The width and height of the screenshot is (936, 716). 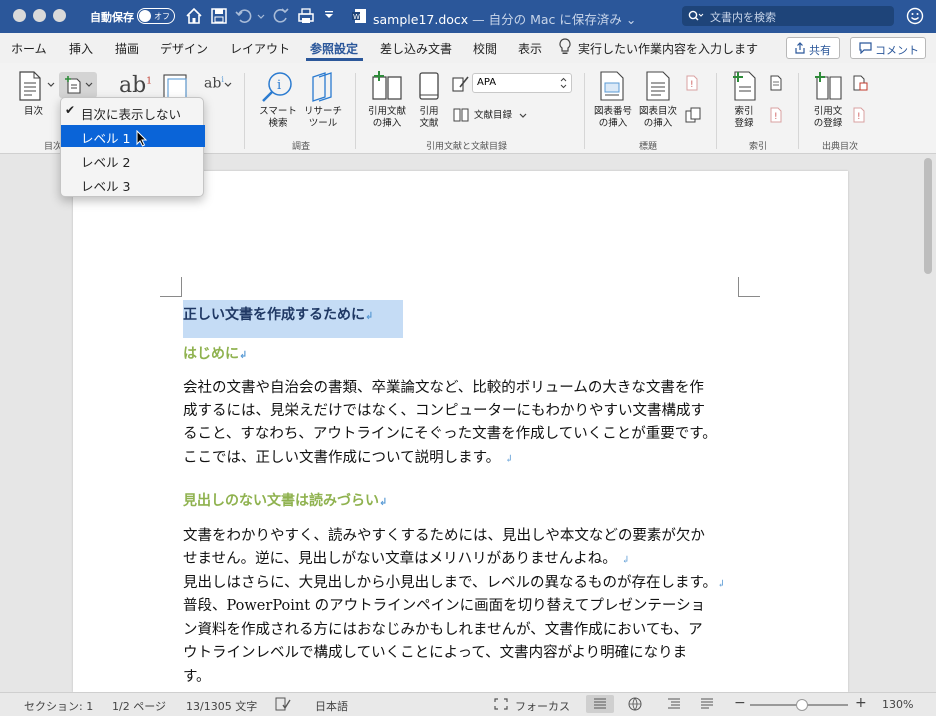 What do you see at coordinates (386, 117) in the screenshot?
I see `insert-citation-label: 引用文献 の挿入` at bounding box center [386, 117].